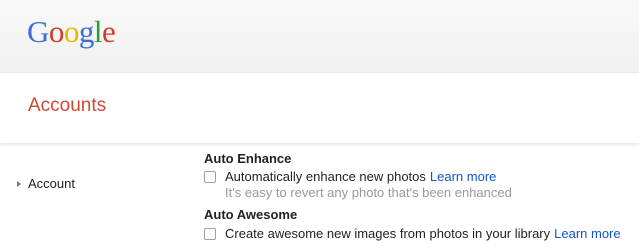  I want to click on auto-enhance-checkbox, so click(210, 176).